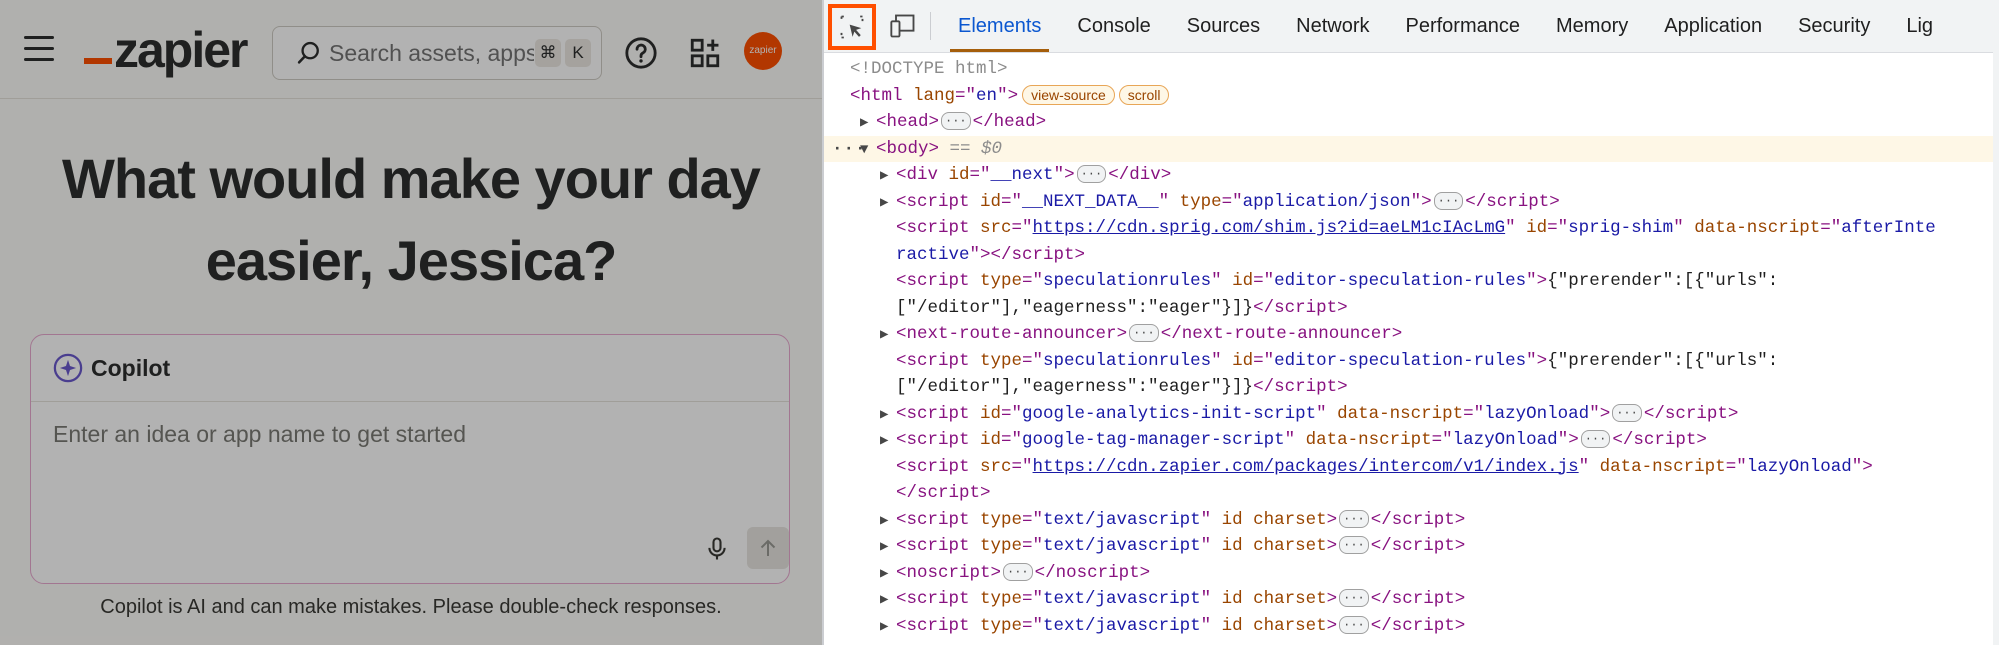 This screenshot has width=1999, height=645. I want to click on search-input, so click(431, 53).